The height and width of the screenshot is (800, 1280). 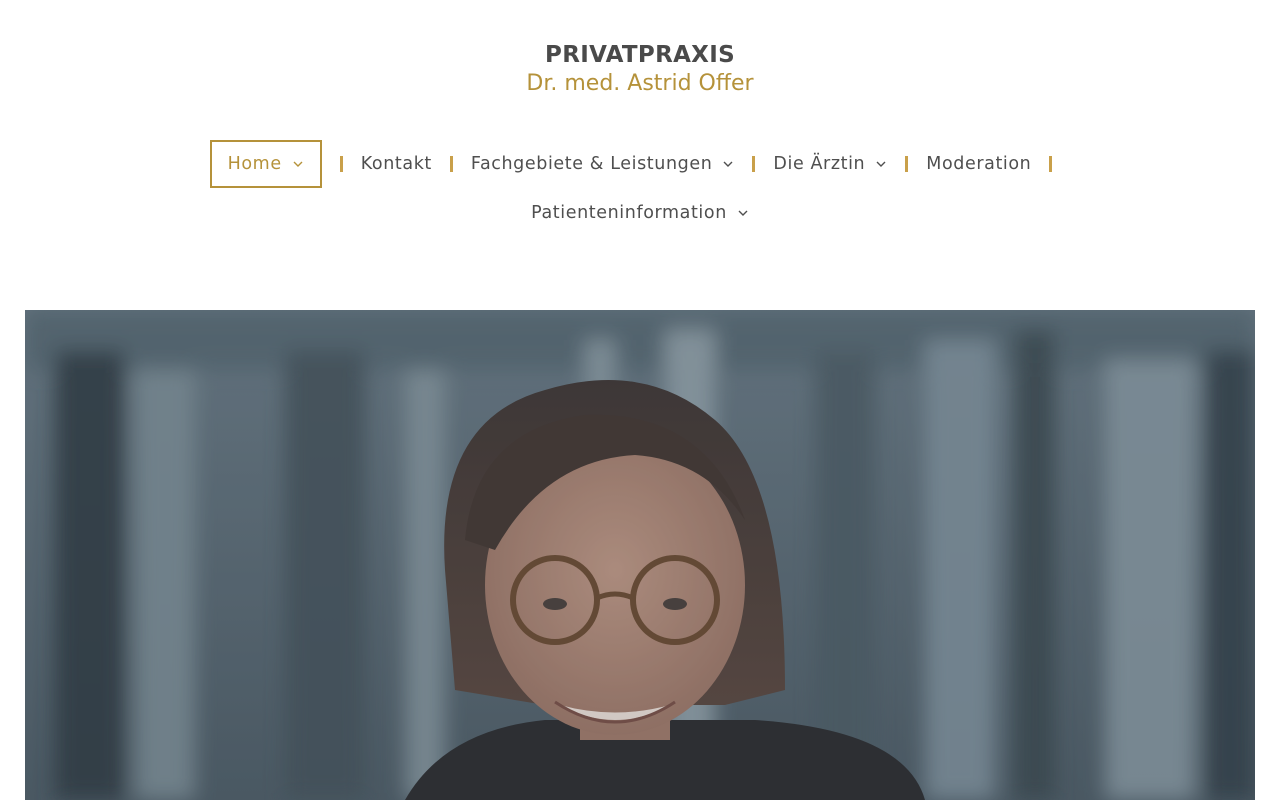 I want to click on nav-item-moderation: Moderation, so click(x=978, y=164).